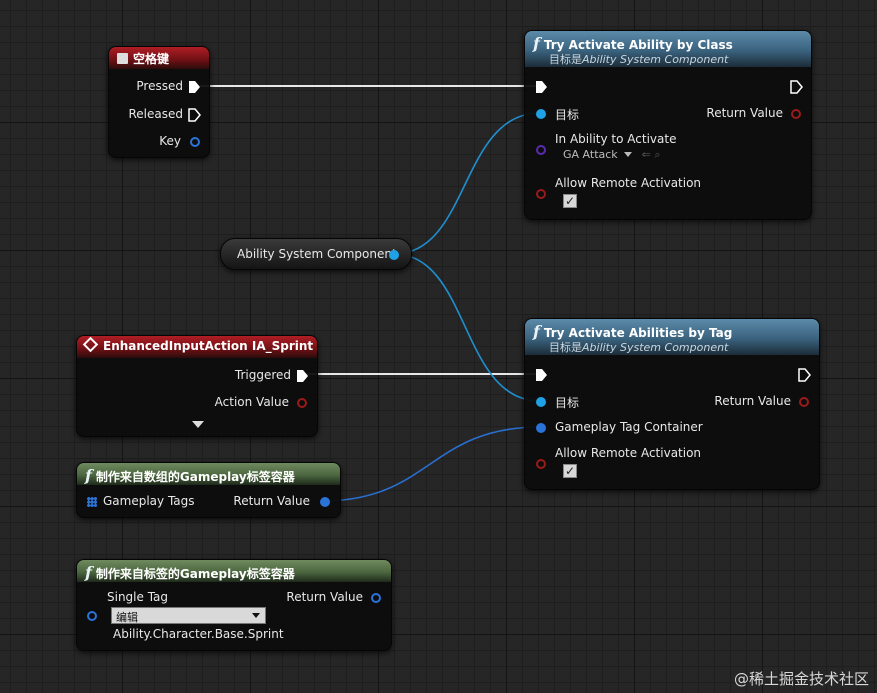 The width and height of the screenshot is (877, 693). What do you see at coordinates (271, 501) in the screenshot?
I see `array-return-value-label: Return Value` at bounding box center [271, 501].